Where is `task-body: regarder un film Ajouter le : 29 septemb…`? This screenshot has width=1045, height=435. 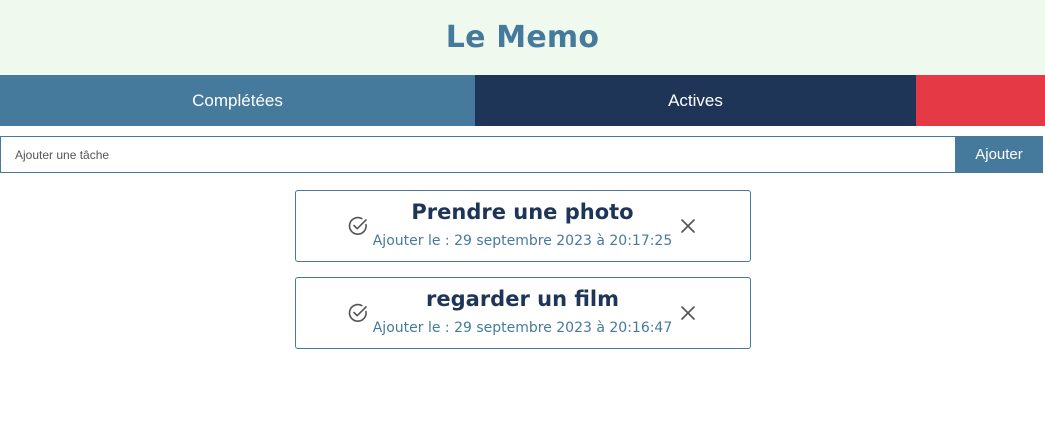
task-body: regarder un film Ajouter le : 29 septemb… is located at coordinates (523, 311).